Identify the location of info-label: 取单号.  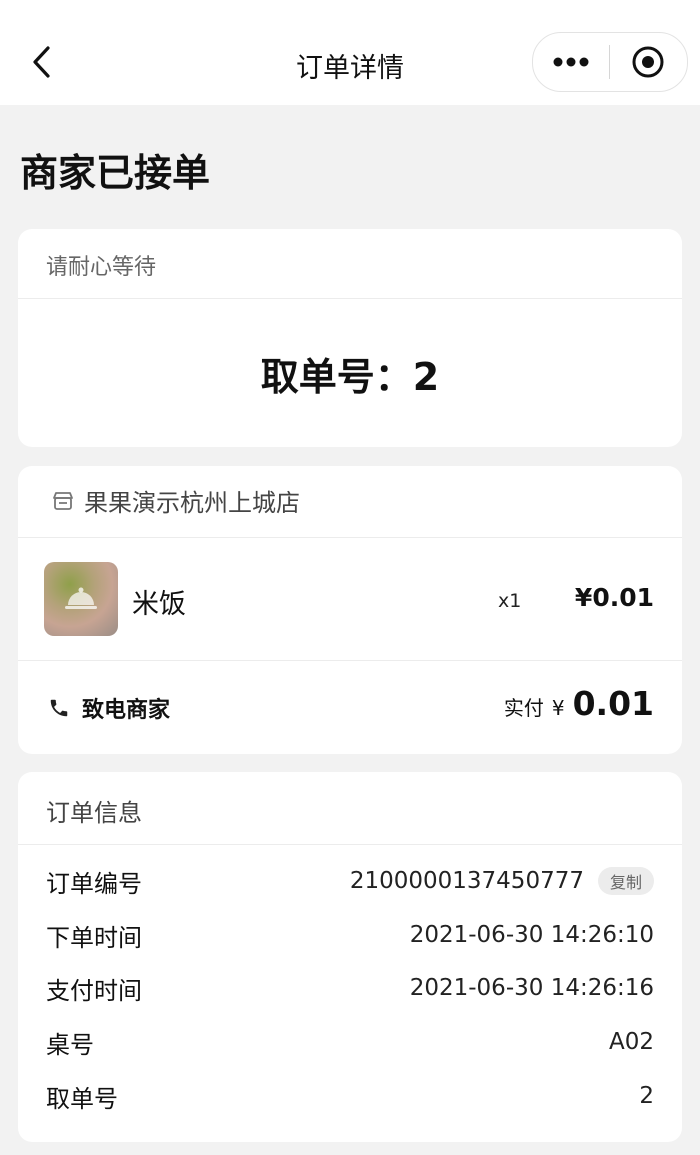
(82, 1098).